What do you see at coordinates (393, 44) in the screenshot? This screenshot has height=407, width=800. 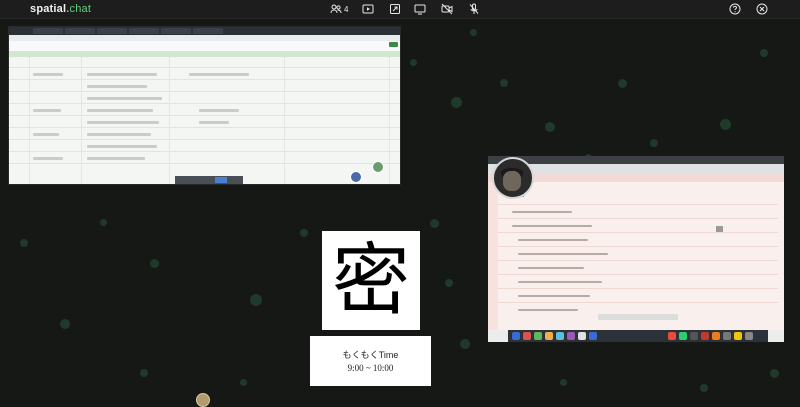 I see `share-badge` at bounding box center [393, 44].